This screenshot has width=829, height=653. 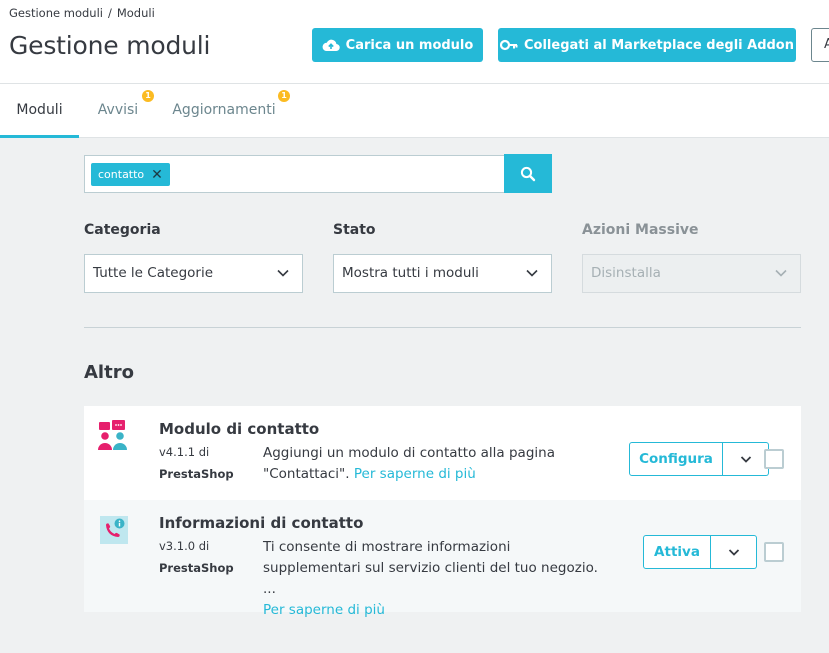 I want to click on filters-divider, so click(x=442, y=327).